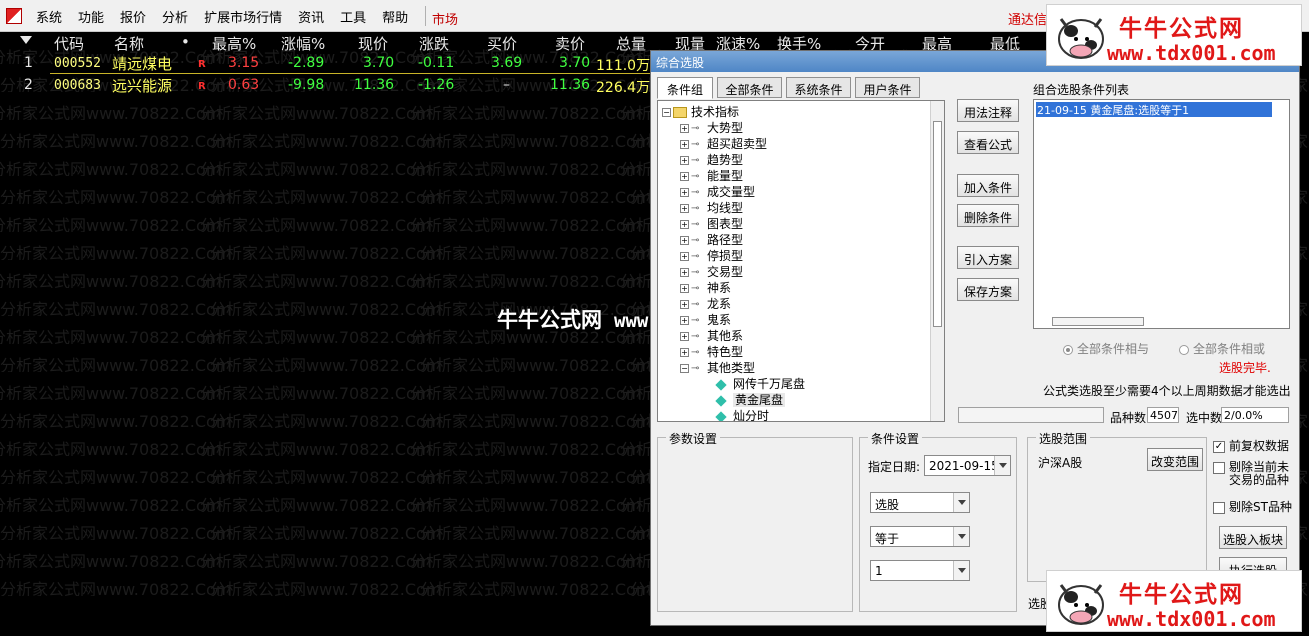 The image size is (1309, 636). Describe the element at coordinates (1106, 348) in the screenshot. I see `radio-all-and: 全部条件相与` at that location.